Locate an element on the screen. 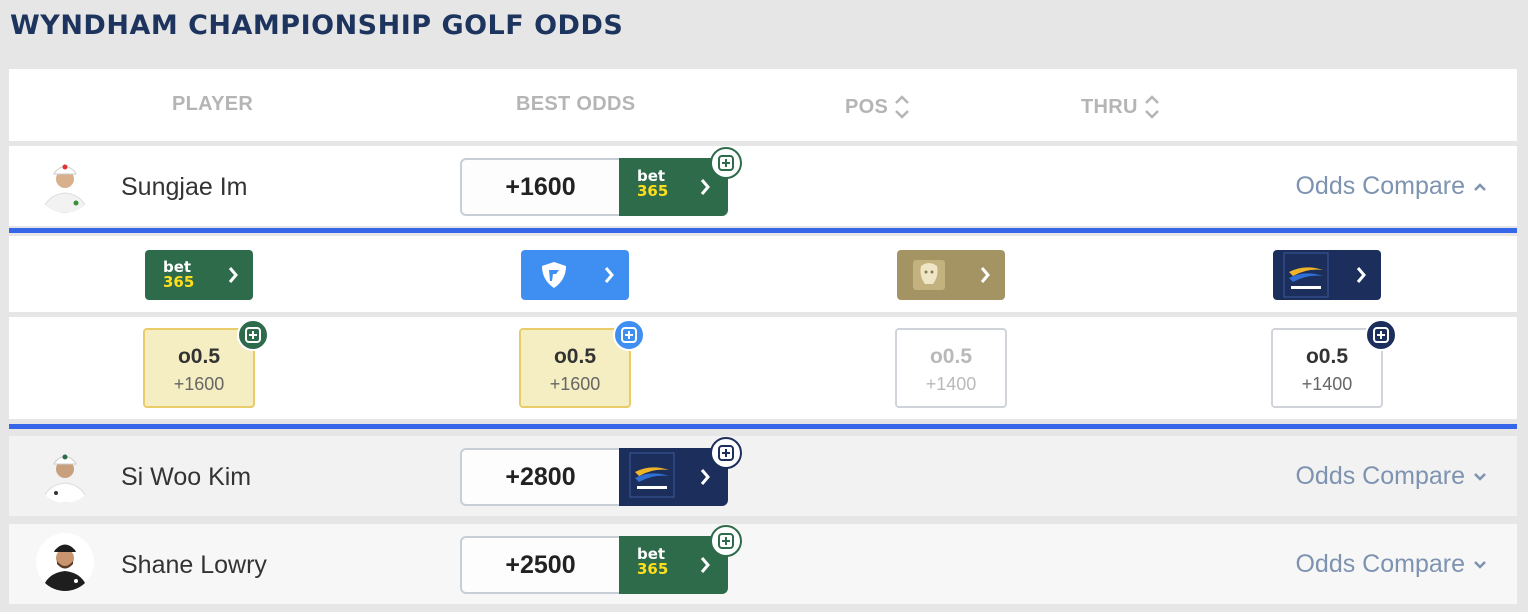 This screenshot has width=1528, height=612. expanded-divider-top is located at coordinates (763, 230).